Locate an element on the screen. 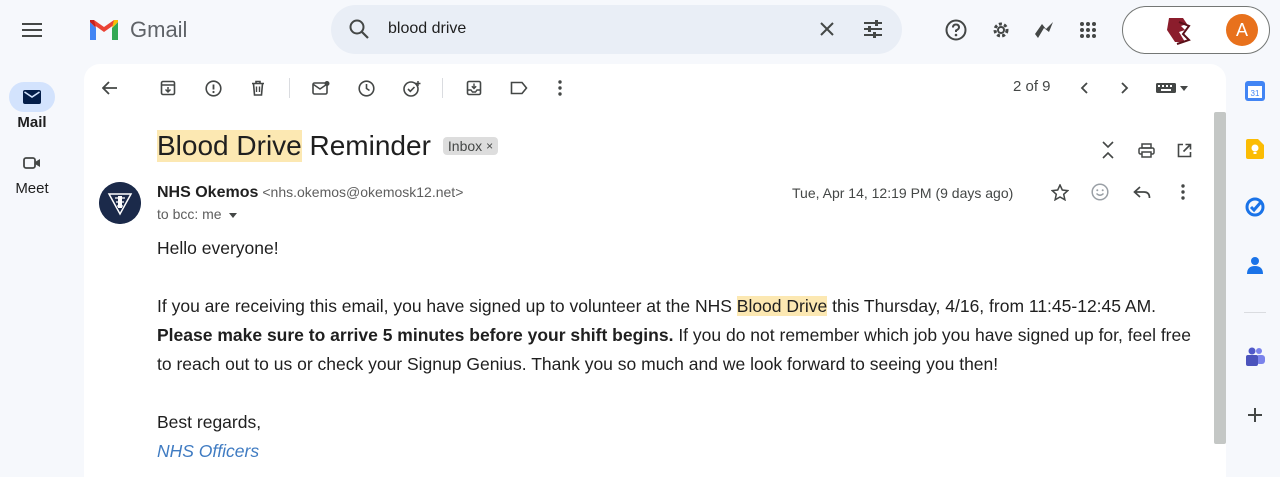  print-button is located at coordinates (1146, 150).